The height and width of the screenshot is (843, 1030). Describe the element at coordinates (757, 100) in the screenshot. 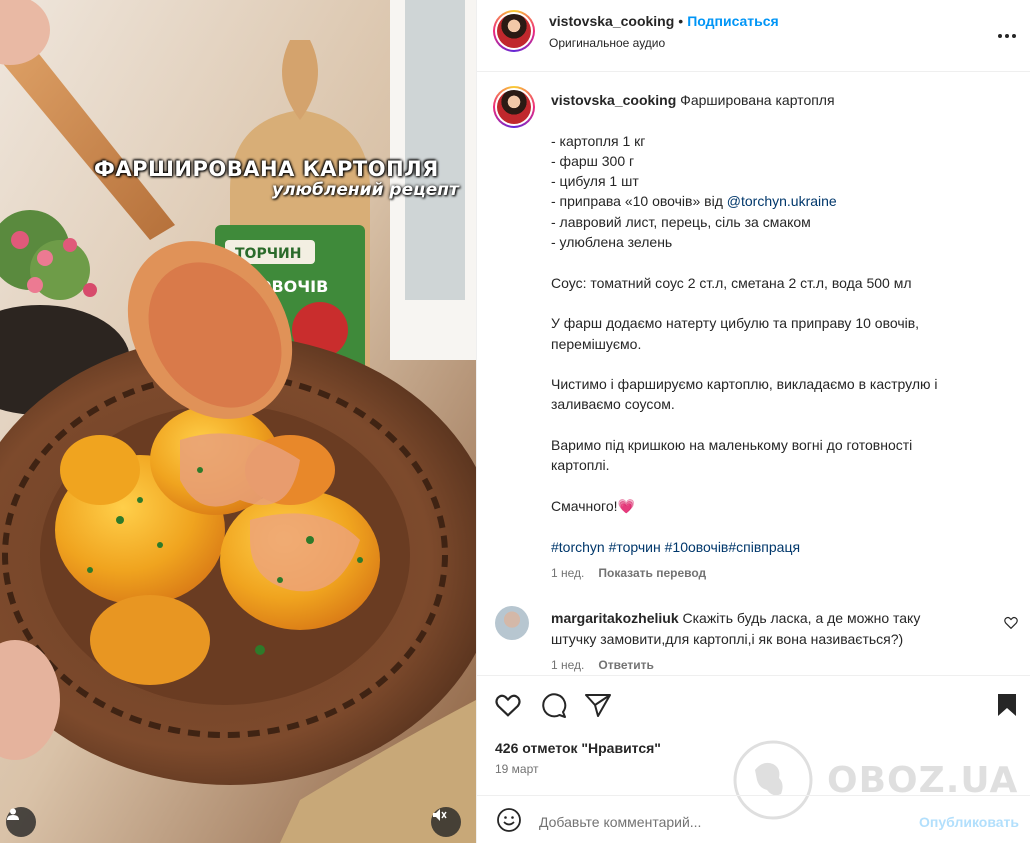

I see `caption-title: Фарширована картопля` at that location.